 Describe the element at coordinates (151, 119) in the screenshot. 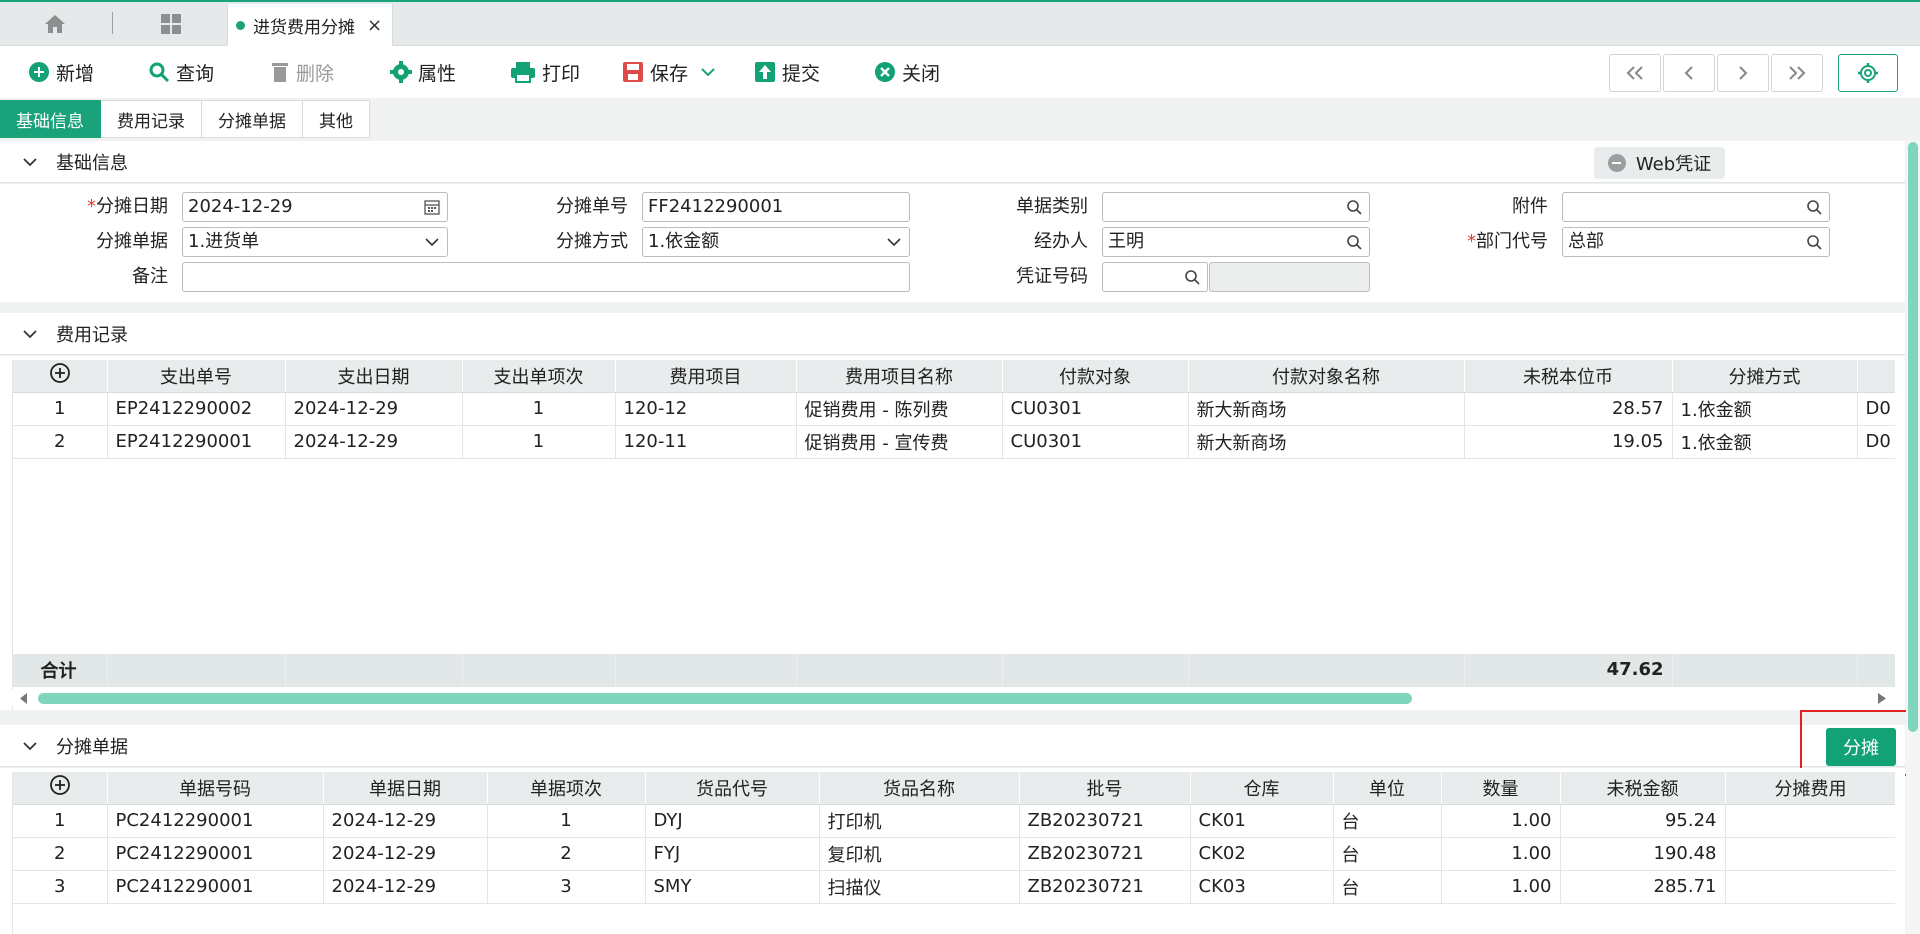

I see `tab-expense-records: 费用记录` at that location.